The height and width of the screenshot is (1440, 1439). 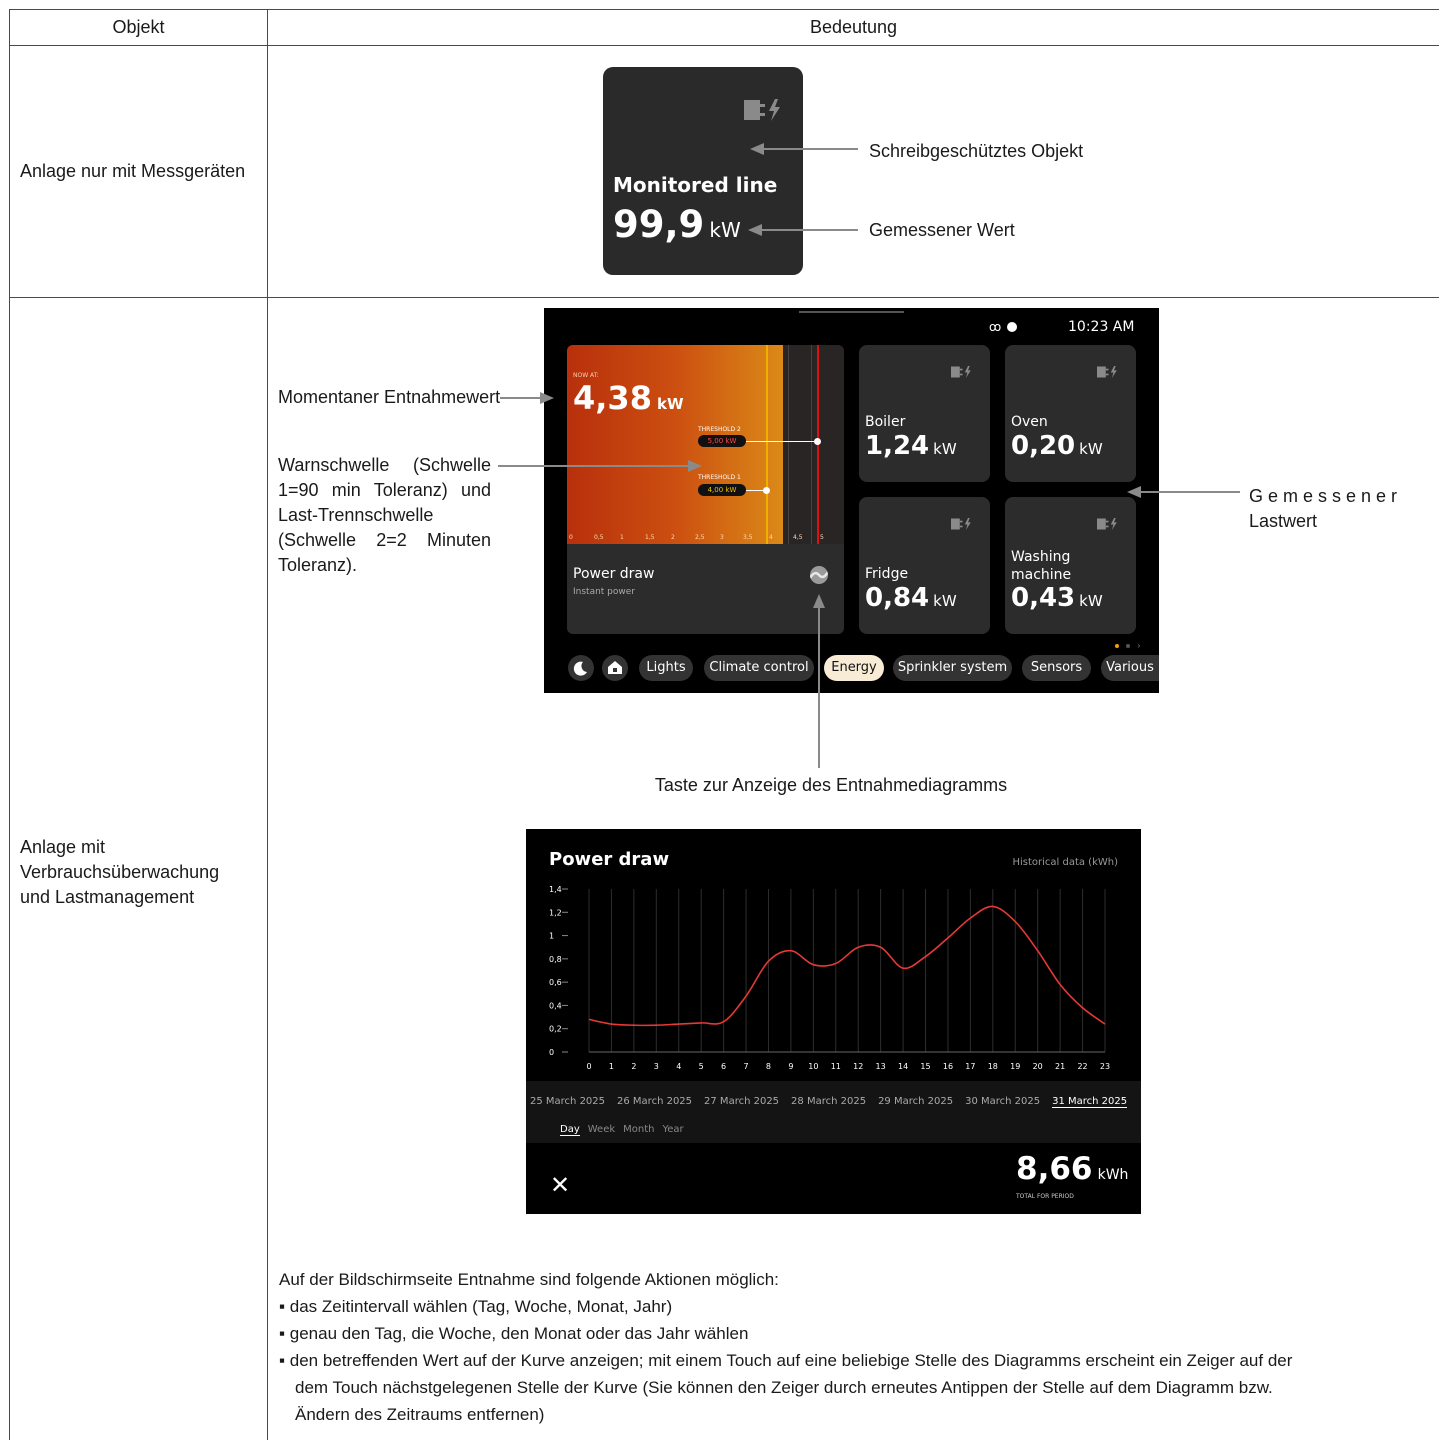 I want to click on tab-sprinkler-system: Sprinkler system, so click(x=952, y=668).